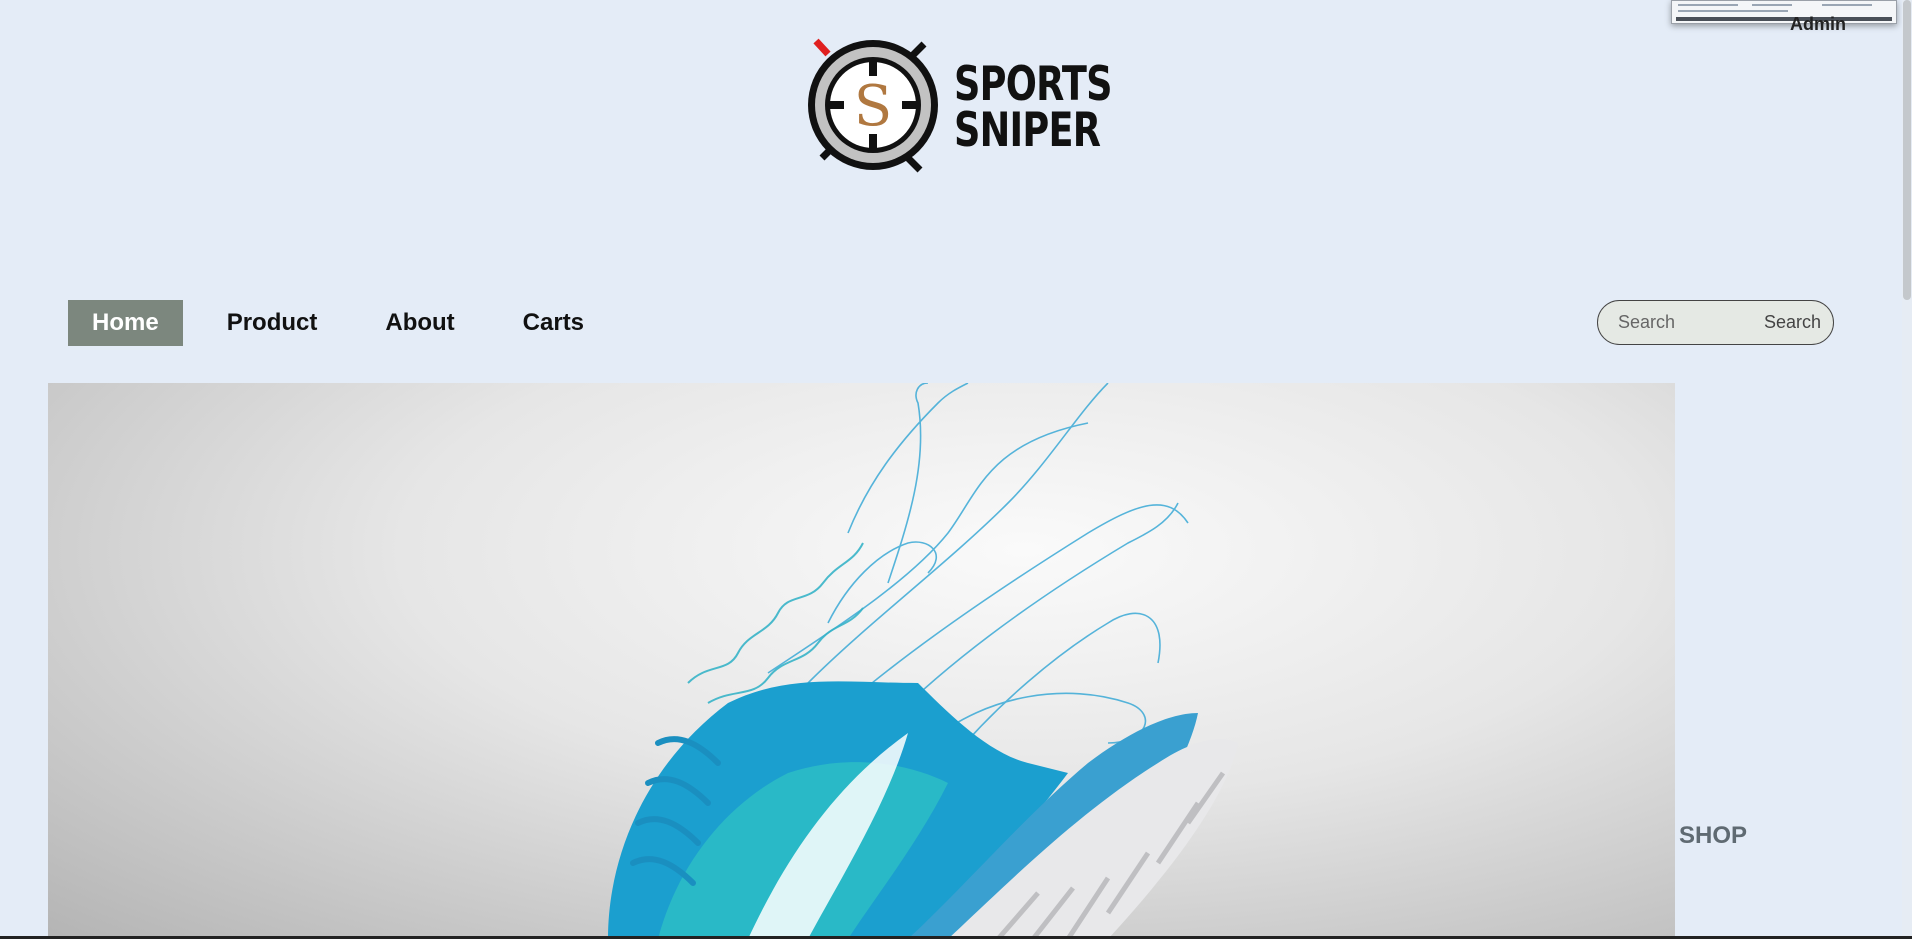  I want to click on brand-logo: S SPORTS SNIPER, so click(956, 104).